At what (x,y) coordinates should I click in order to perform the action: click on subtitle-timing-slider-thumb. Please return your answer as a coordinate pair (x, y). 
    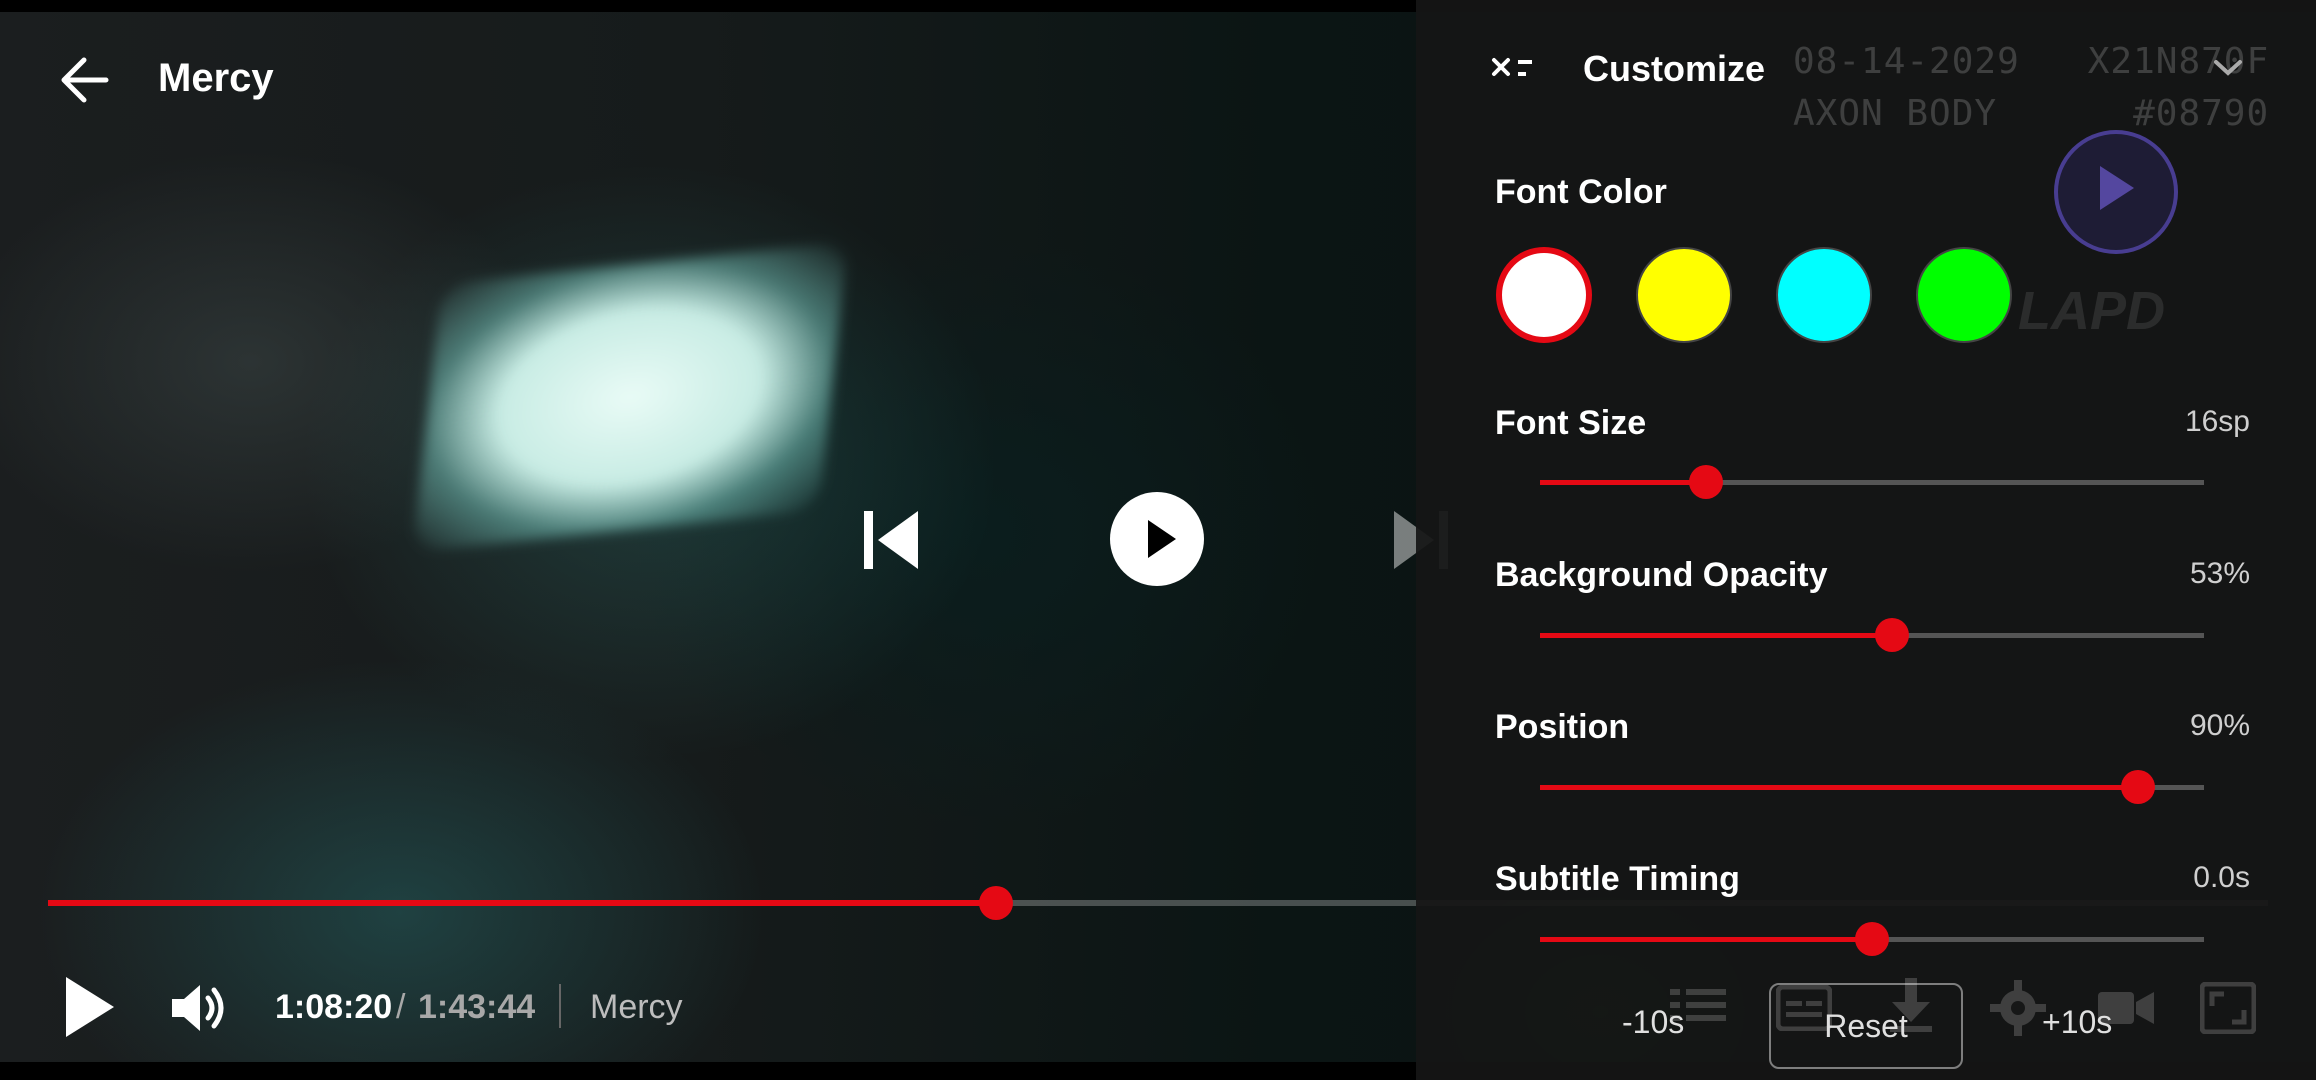
    Looking at the image, I should click on (1872, 939).